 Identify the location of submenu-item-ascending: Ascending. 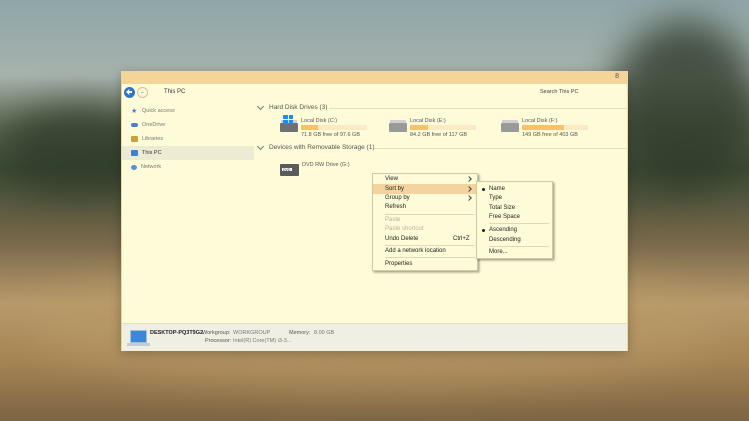
(514, 230).